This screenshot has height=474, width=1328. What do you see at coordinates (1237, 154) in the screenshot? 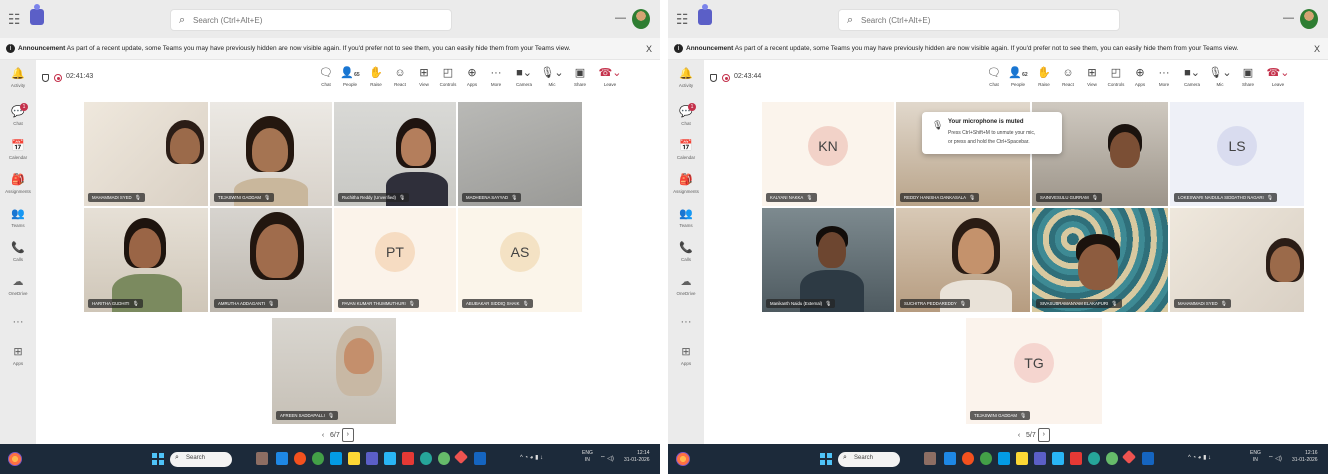
I see `participant-tile: LS LOKESWARI NAIDULA SIDDATHO NAGARI 🎙` at bounding box center [1237, 154].